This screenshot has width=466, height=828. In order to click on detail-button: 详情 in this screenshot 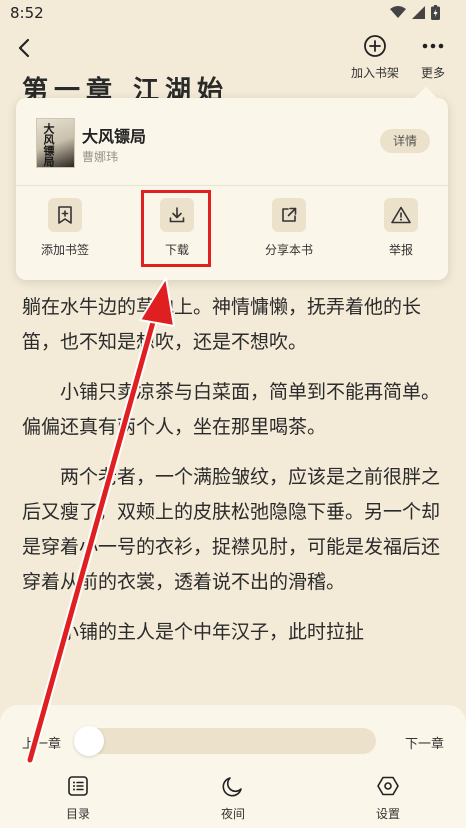, I will do `click(405, 141)`.